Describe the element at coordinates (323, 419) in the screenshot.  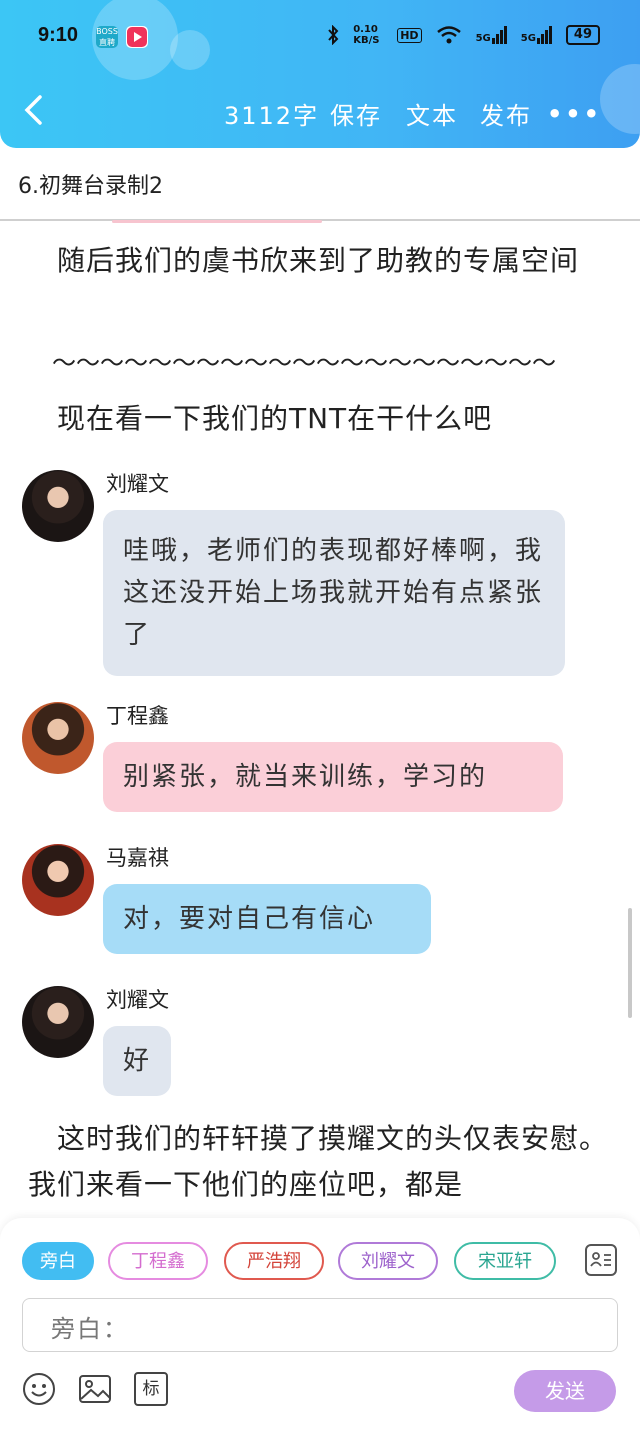
I see `narration-paragraph: 现在看一下我们的TNT在干什么吧` at that location.